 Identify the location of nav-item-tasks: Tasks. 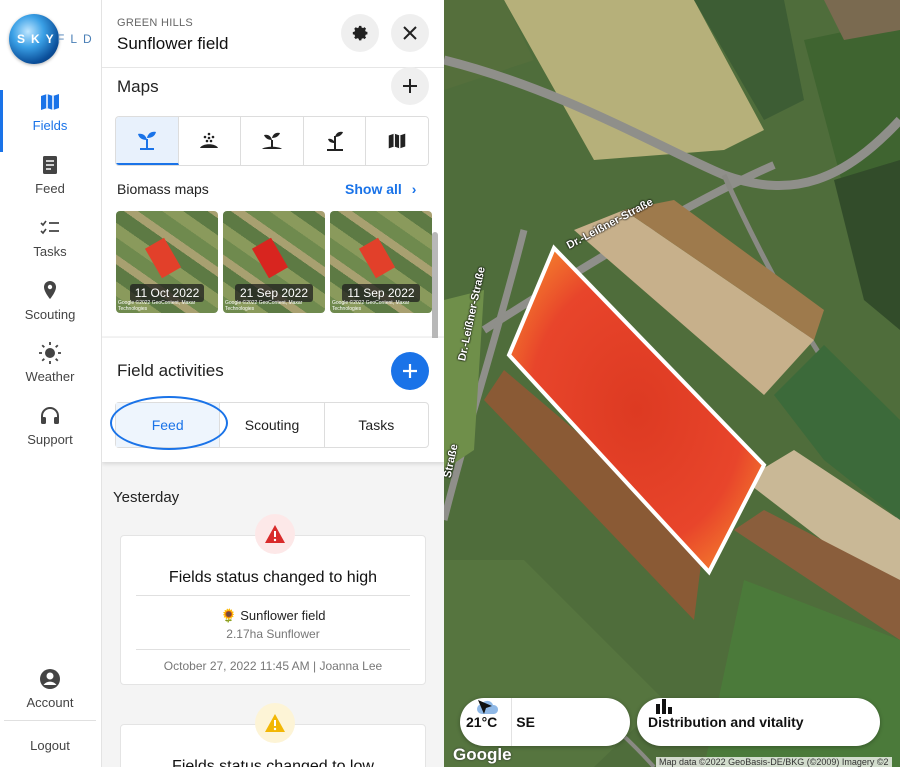
(50, 247).